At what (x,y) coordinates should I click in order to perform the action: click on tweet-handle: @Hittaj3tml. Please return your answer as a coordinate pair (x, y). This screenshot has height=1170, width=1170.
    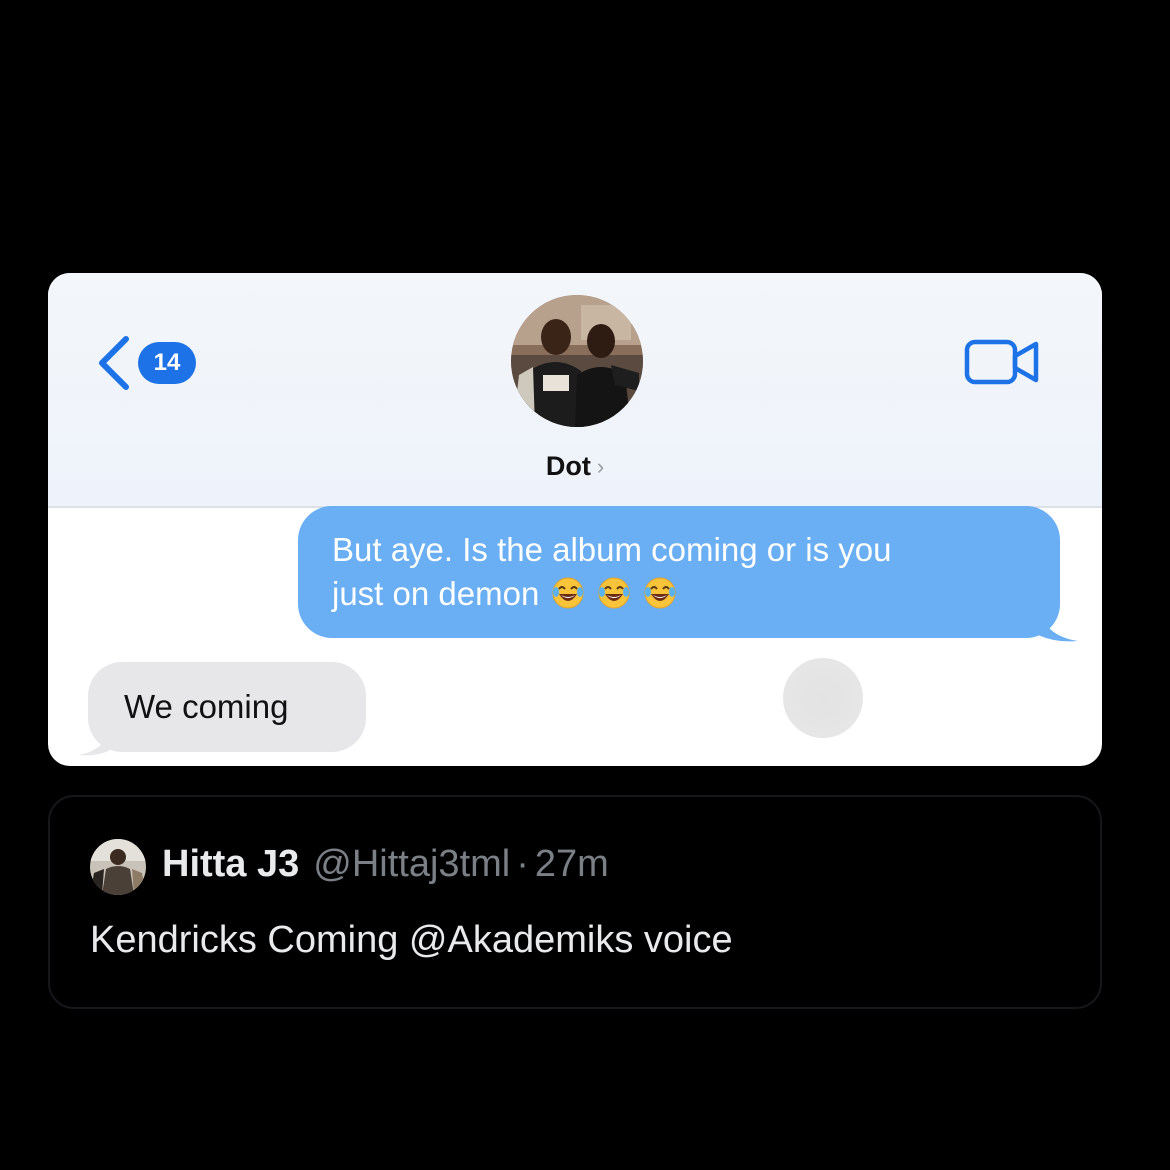
    Looking at the image, I should click on (411, 864).